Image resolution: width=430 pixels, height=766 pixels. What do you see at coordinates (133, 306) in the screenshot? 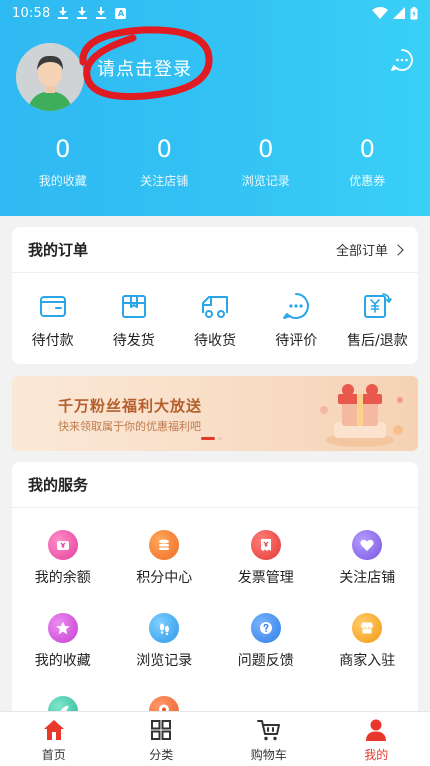
I see `box-icon` at bounding box center [133, 306].